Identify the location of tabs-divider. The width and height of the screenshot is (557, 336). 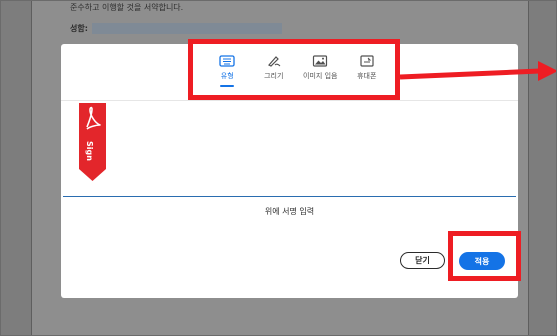
(289, 100).